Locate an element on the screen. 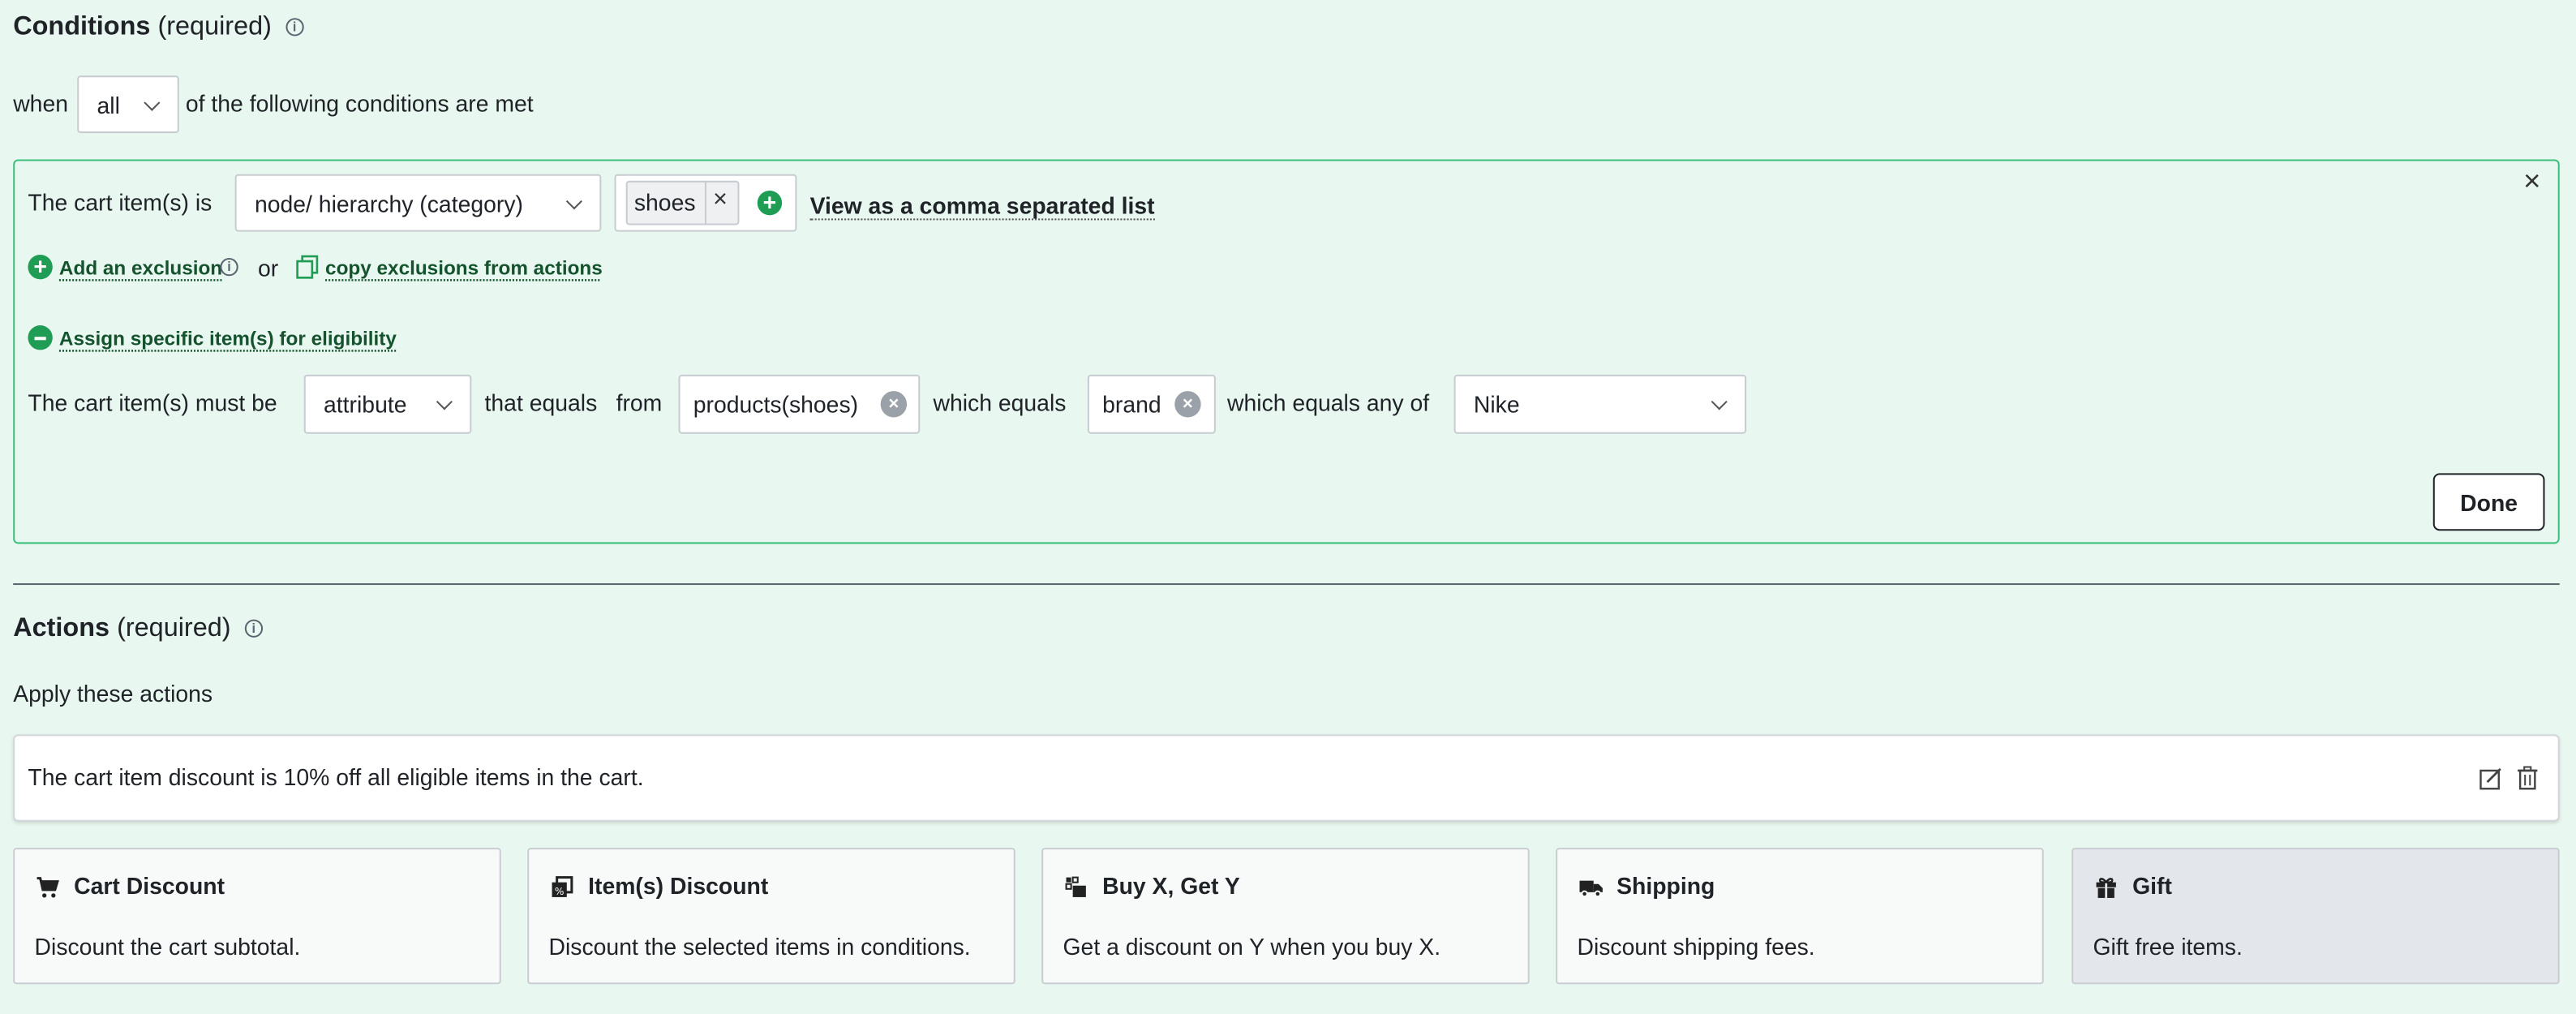 This screenshot has width=2576, height=1014. from-label: from is located at coordinates (639, 403).